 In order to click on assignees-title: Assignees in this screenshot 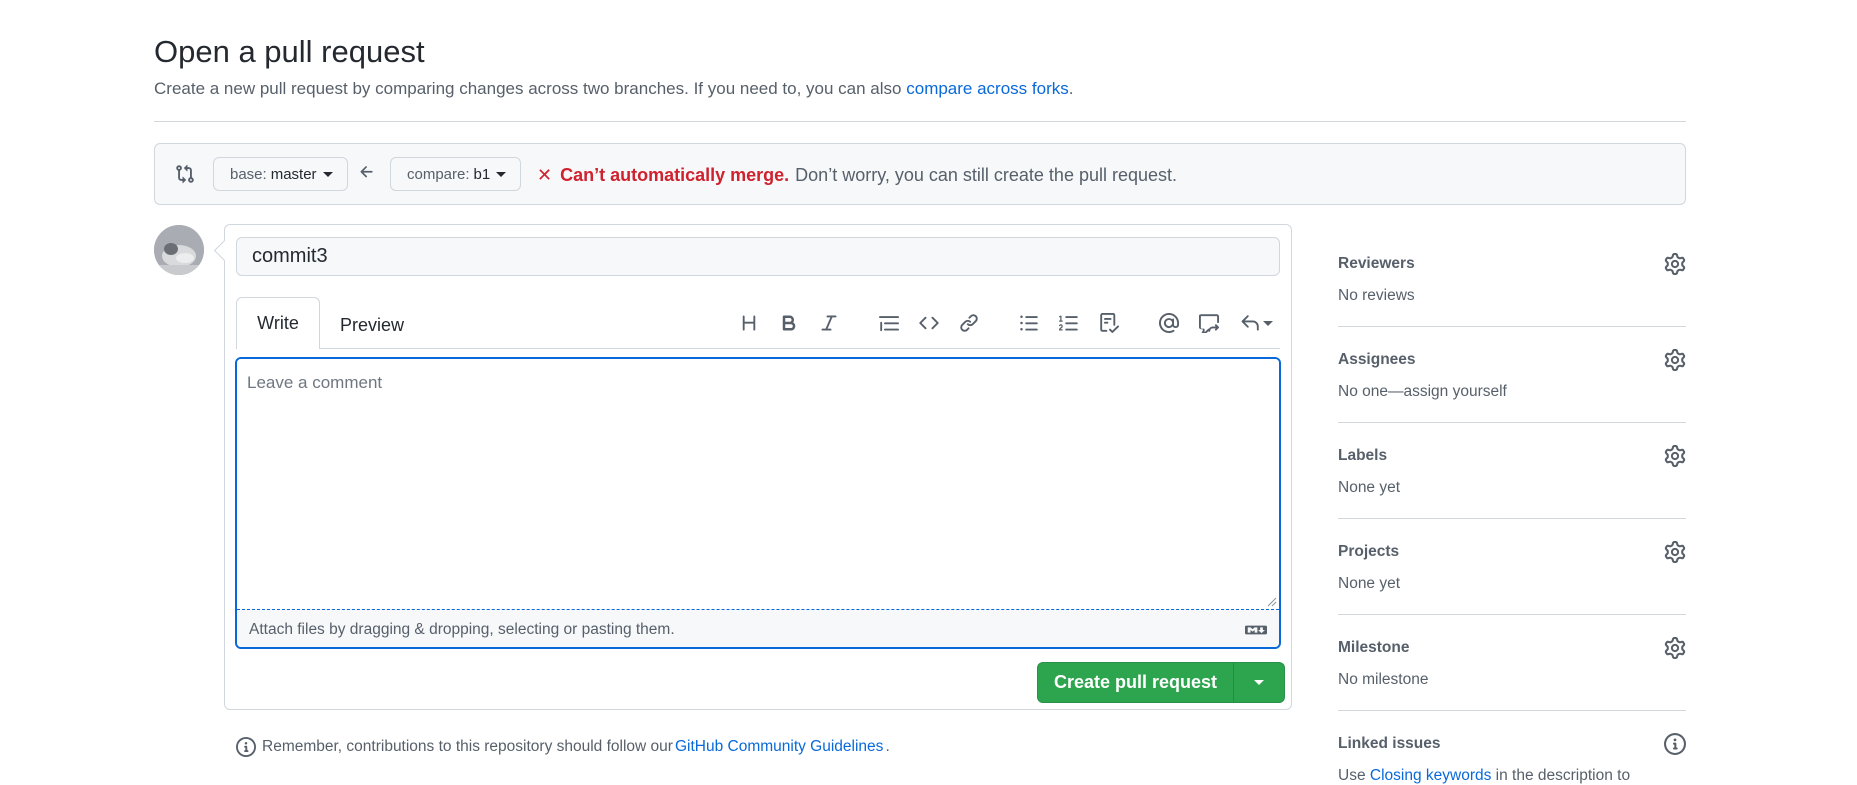, I will do `click(1377, 359)`.